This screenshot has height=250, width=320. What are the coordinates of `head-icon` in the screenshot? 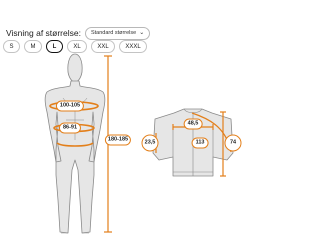 It's located at (75, 68).